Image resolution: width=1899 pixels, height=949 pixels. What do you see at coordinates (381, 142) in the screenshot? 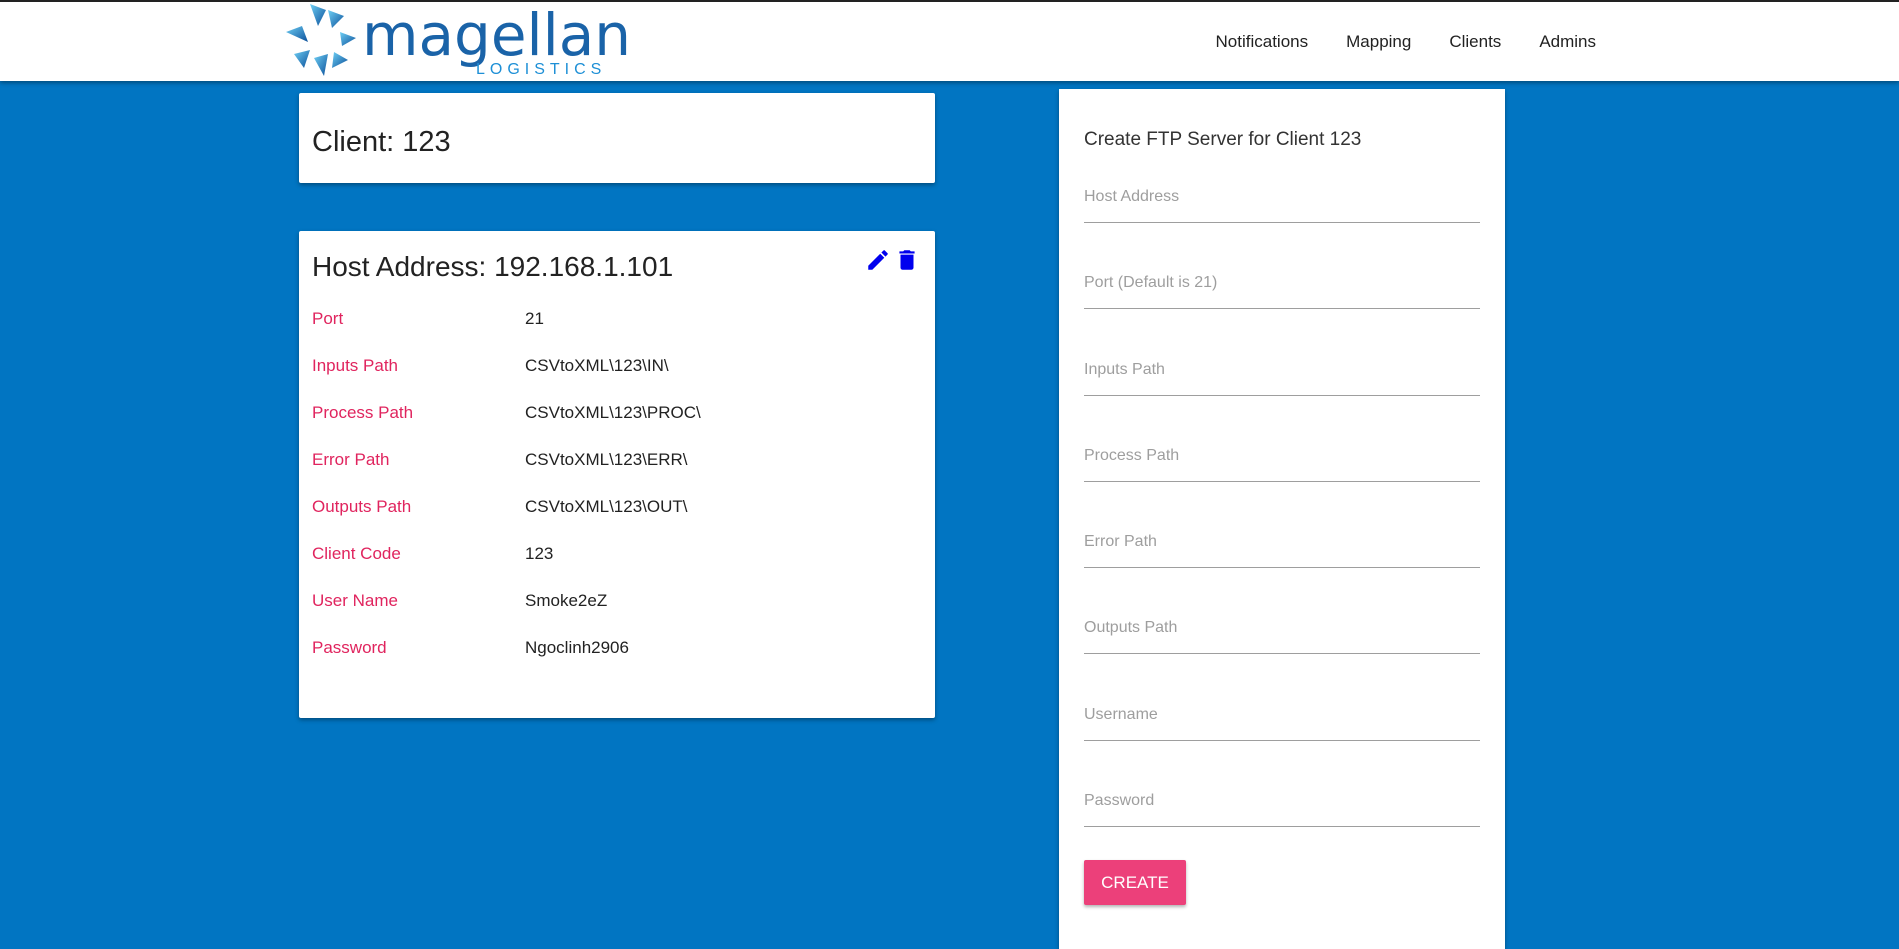
I see `client-title: Client: 123` at bounding box center [381, 142].